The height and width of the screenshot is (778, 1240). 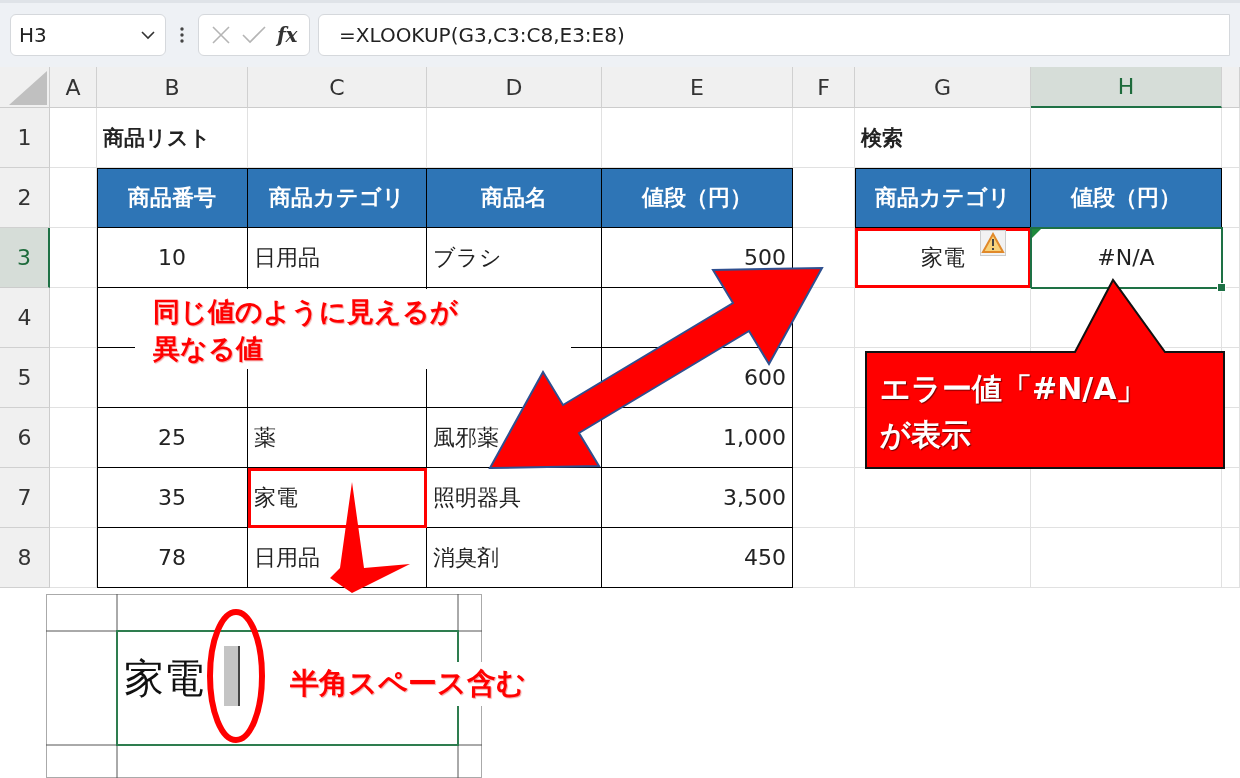 What do you see at coordinates (697, 87) in the screenshot?
I see `column-header: E` at bounding box center [697, 87].